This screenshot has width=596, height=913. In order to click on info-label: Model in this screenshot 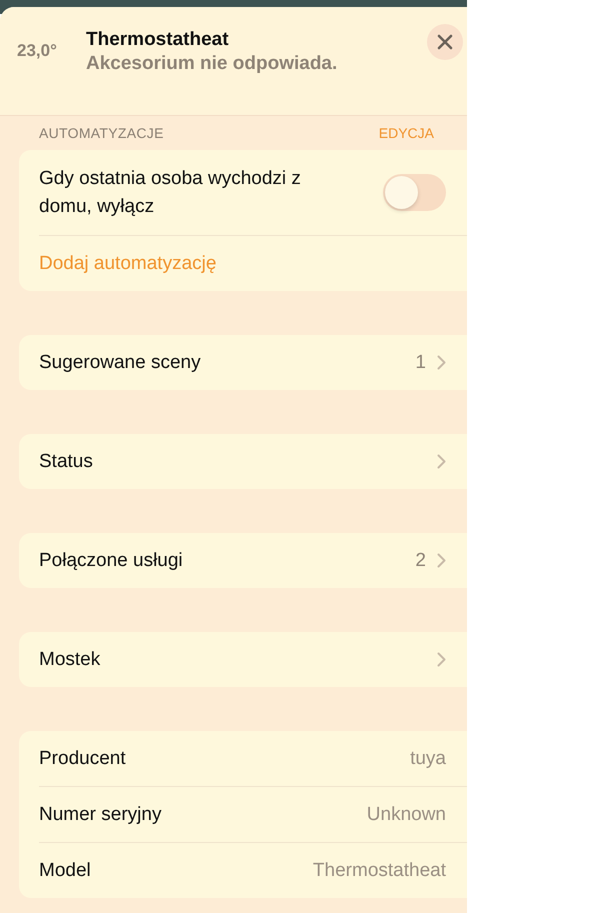, I will do `click(65, 871)`.